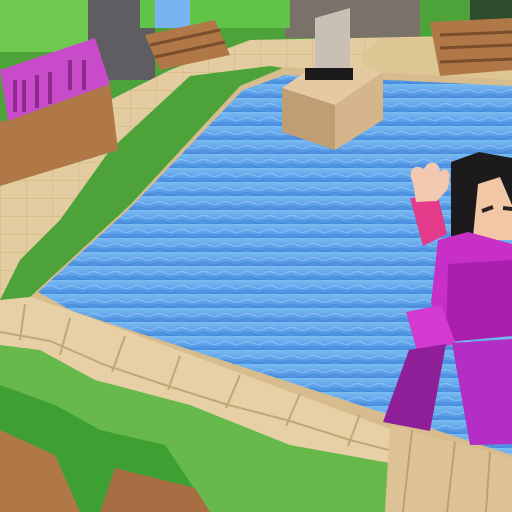 This screenshot has height=512, width=512. What do you see at coordinates (329, 74) in the screenshot?
I see `sign-base` at bounding box center [329, 74].